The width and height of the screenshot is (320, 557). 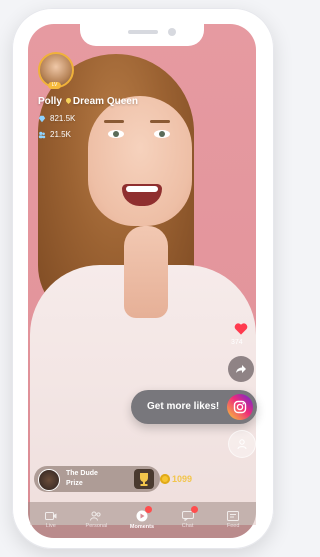 I want to click on level-badge: LV, so click(x=54, y=85).